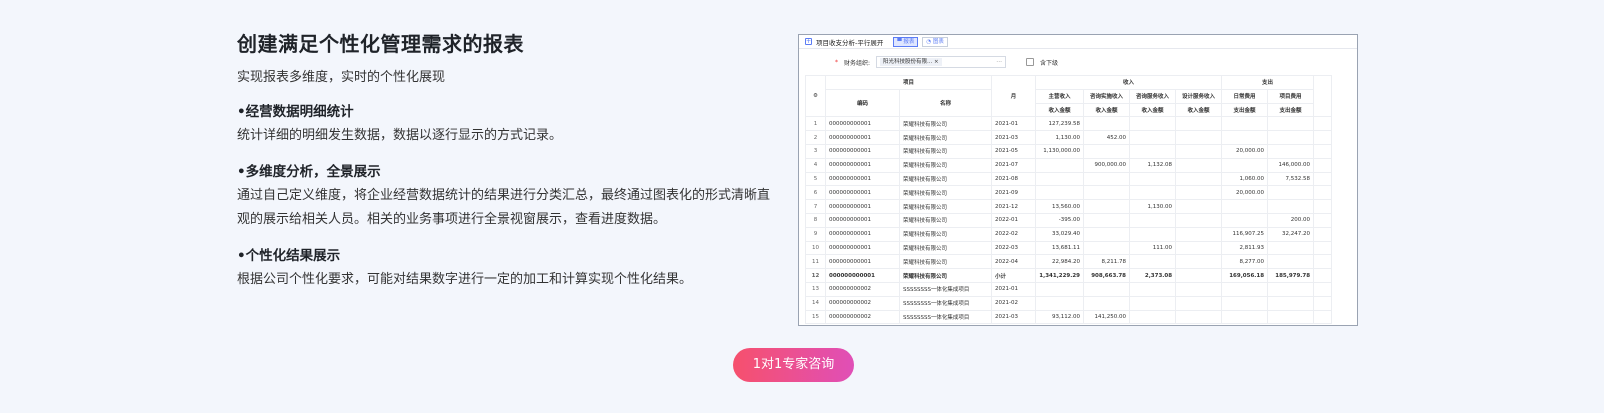 The height and width of the screenshot is (413, 1604). What do you see at coordinates (935, 41) in the screenshot?
I see `chart-view-button: ◔ 图表` at bounding box center [935, 41].